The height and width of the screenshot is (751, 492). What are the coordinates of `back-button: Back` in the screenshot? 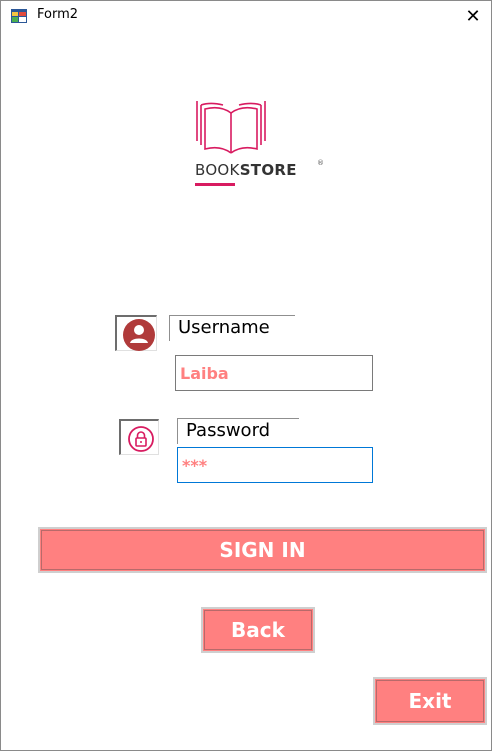 It's located at (258, 630).